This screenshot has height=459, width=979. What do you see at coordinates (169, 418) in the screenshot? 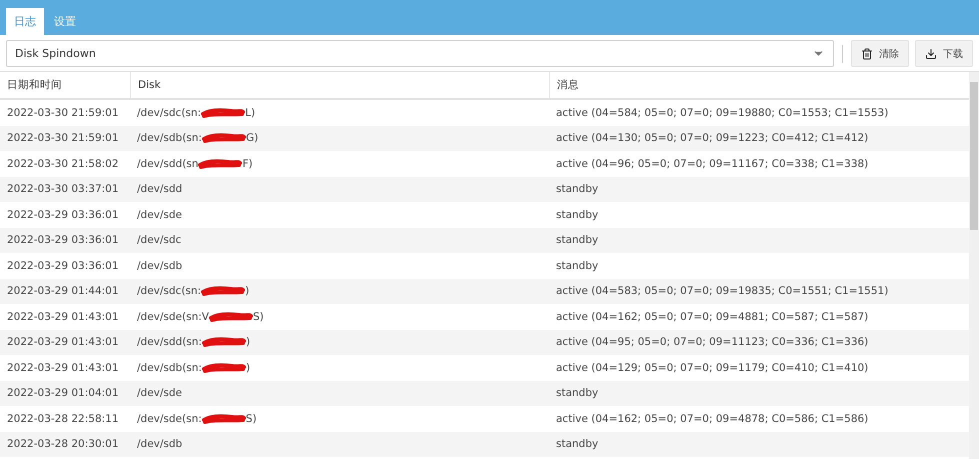
I see `disk-text: /dev/sde(sn:` at bounding box center [169, 418].